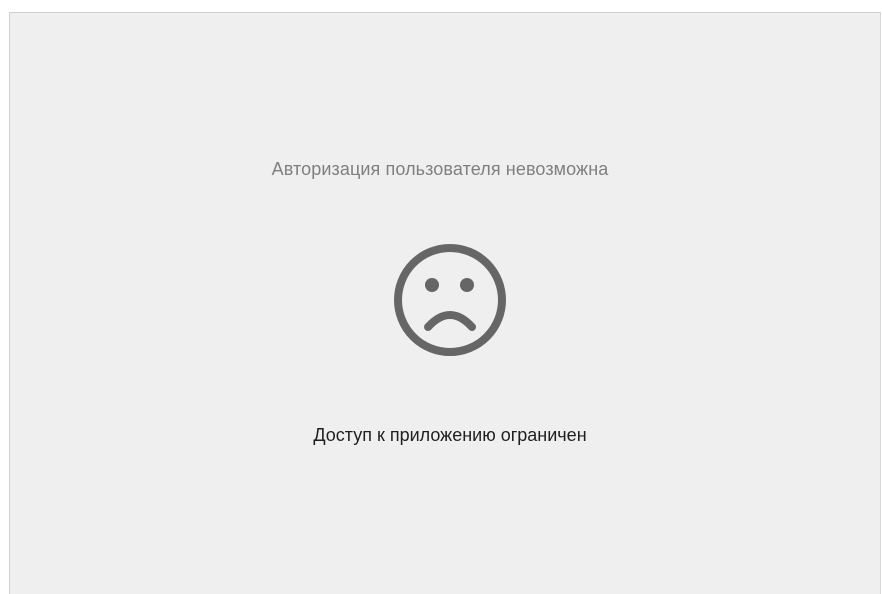 The height and width of the screenshot is (594, 882). I want to click on sad-face-icon, so click(450, 300).